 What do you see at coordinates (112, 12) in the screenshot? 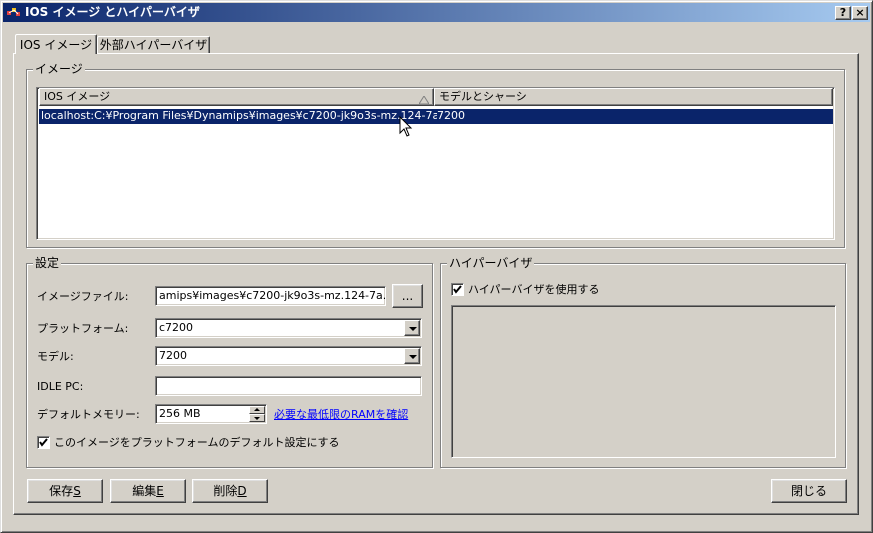
I see `window-title: IOS イメージ とハイパーバイザ` at bounding box center [112, 12].